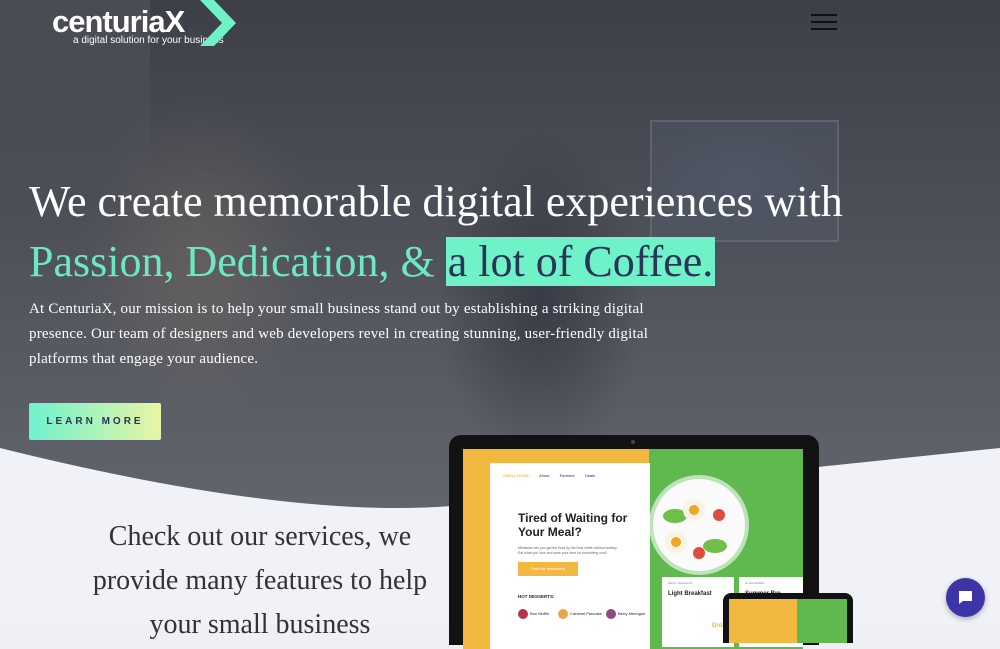 The height and width of the screenshot is (649, 1000). Describe the element at coordinates (533, 614) in the screenshot. I see `mockup-dessert: Bon Muffin` at that location.